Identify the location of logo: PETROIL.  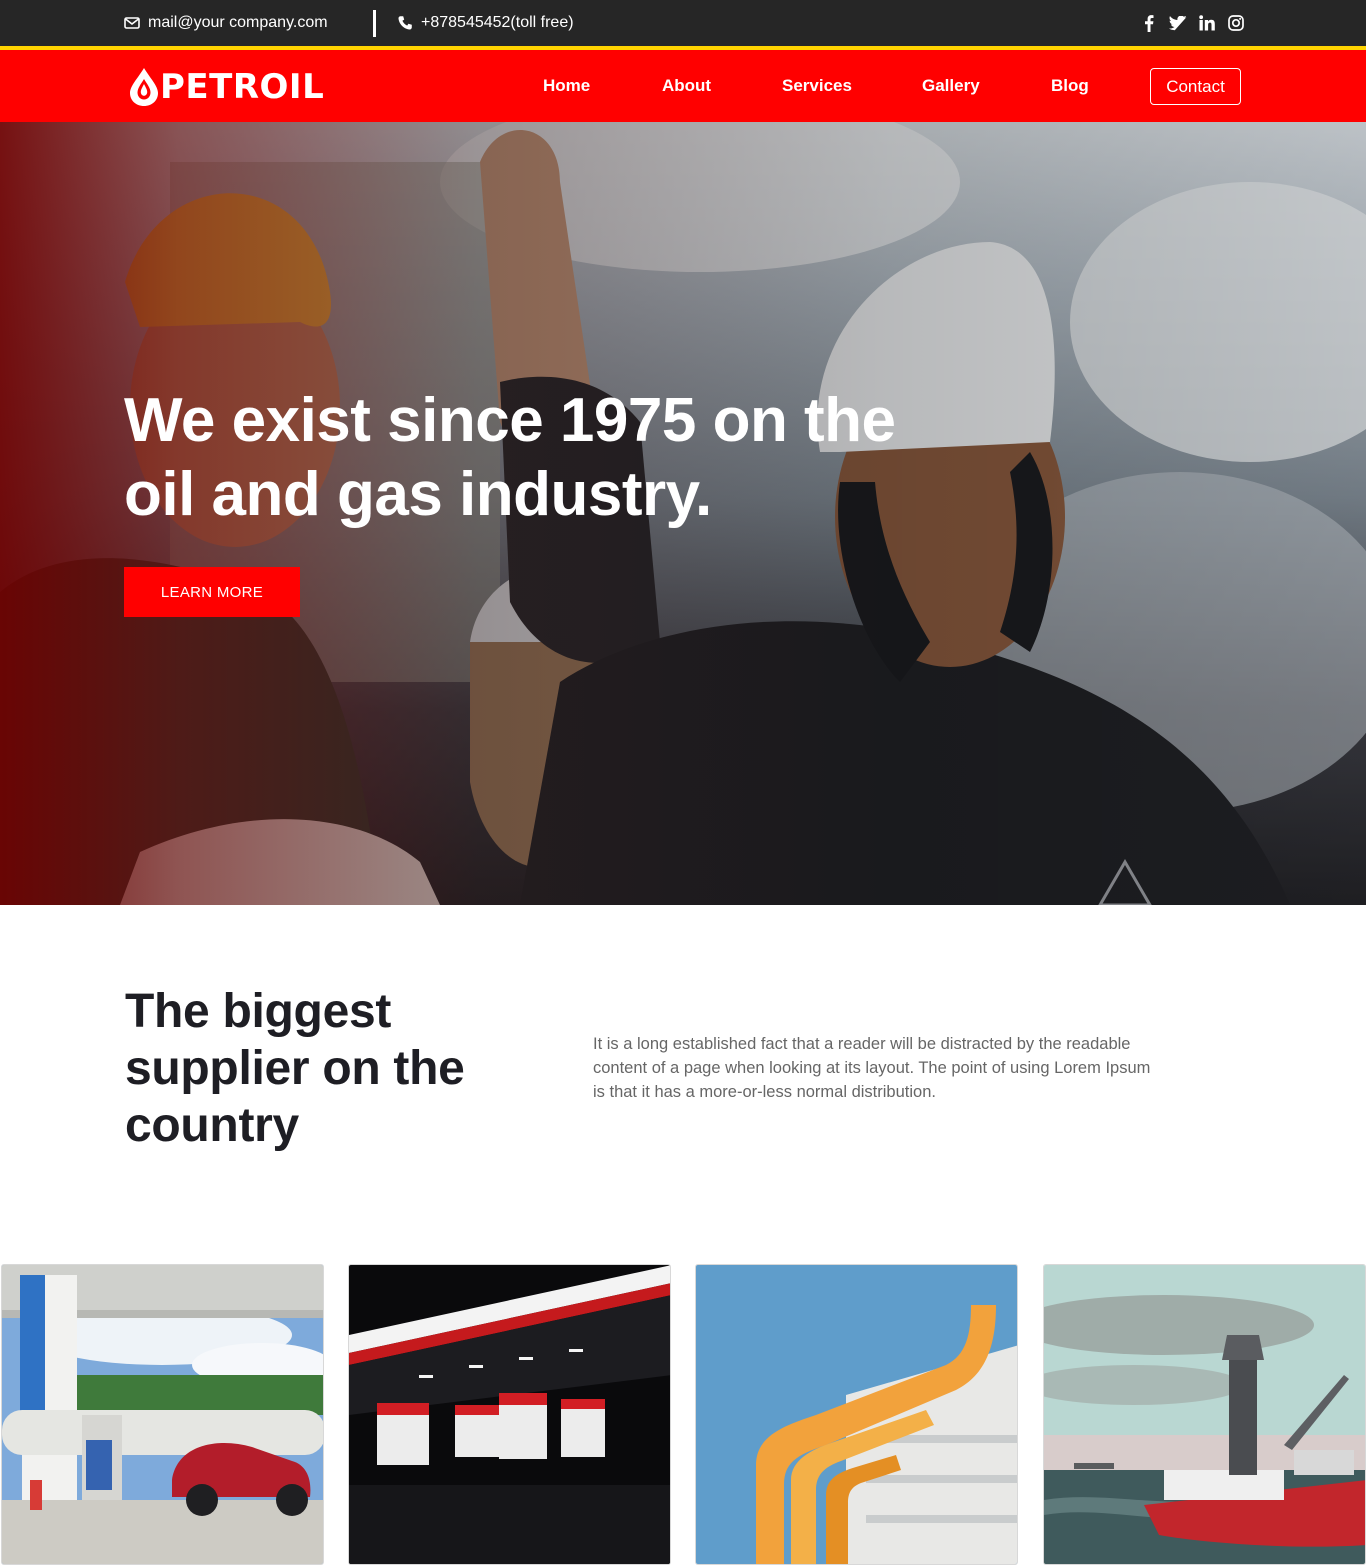
(224, 87).